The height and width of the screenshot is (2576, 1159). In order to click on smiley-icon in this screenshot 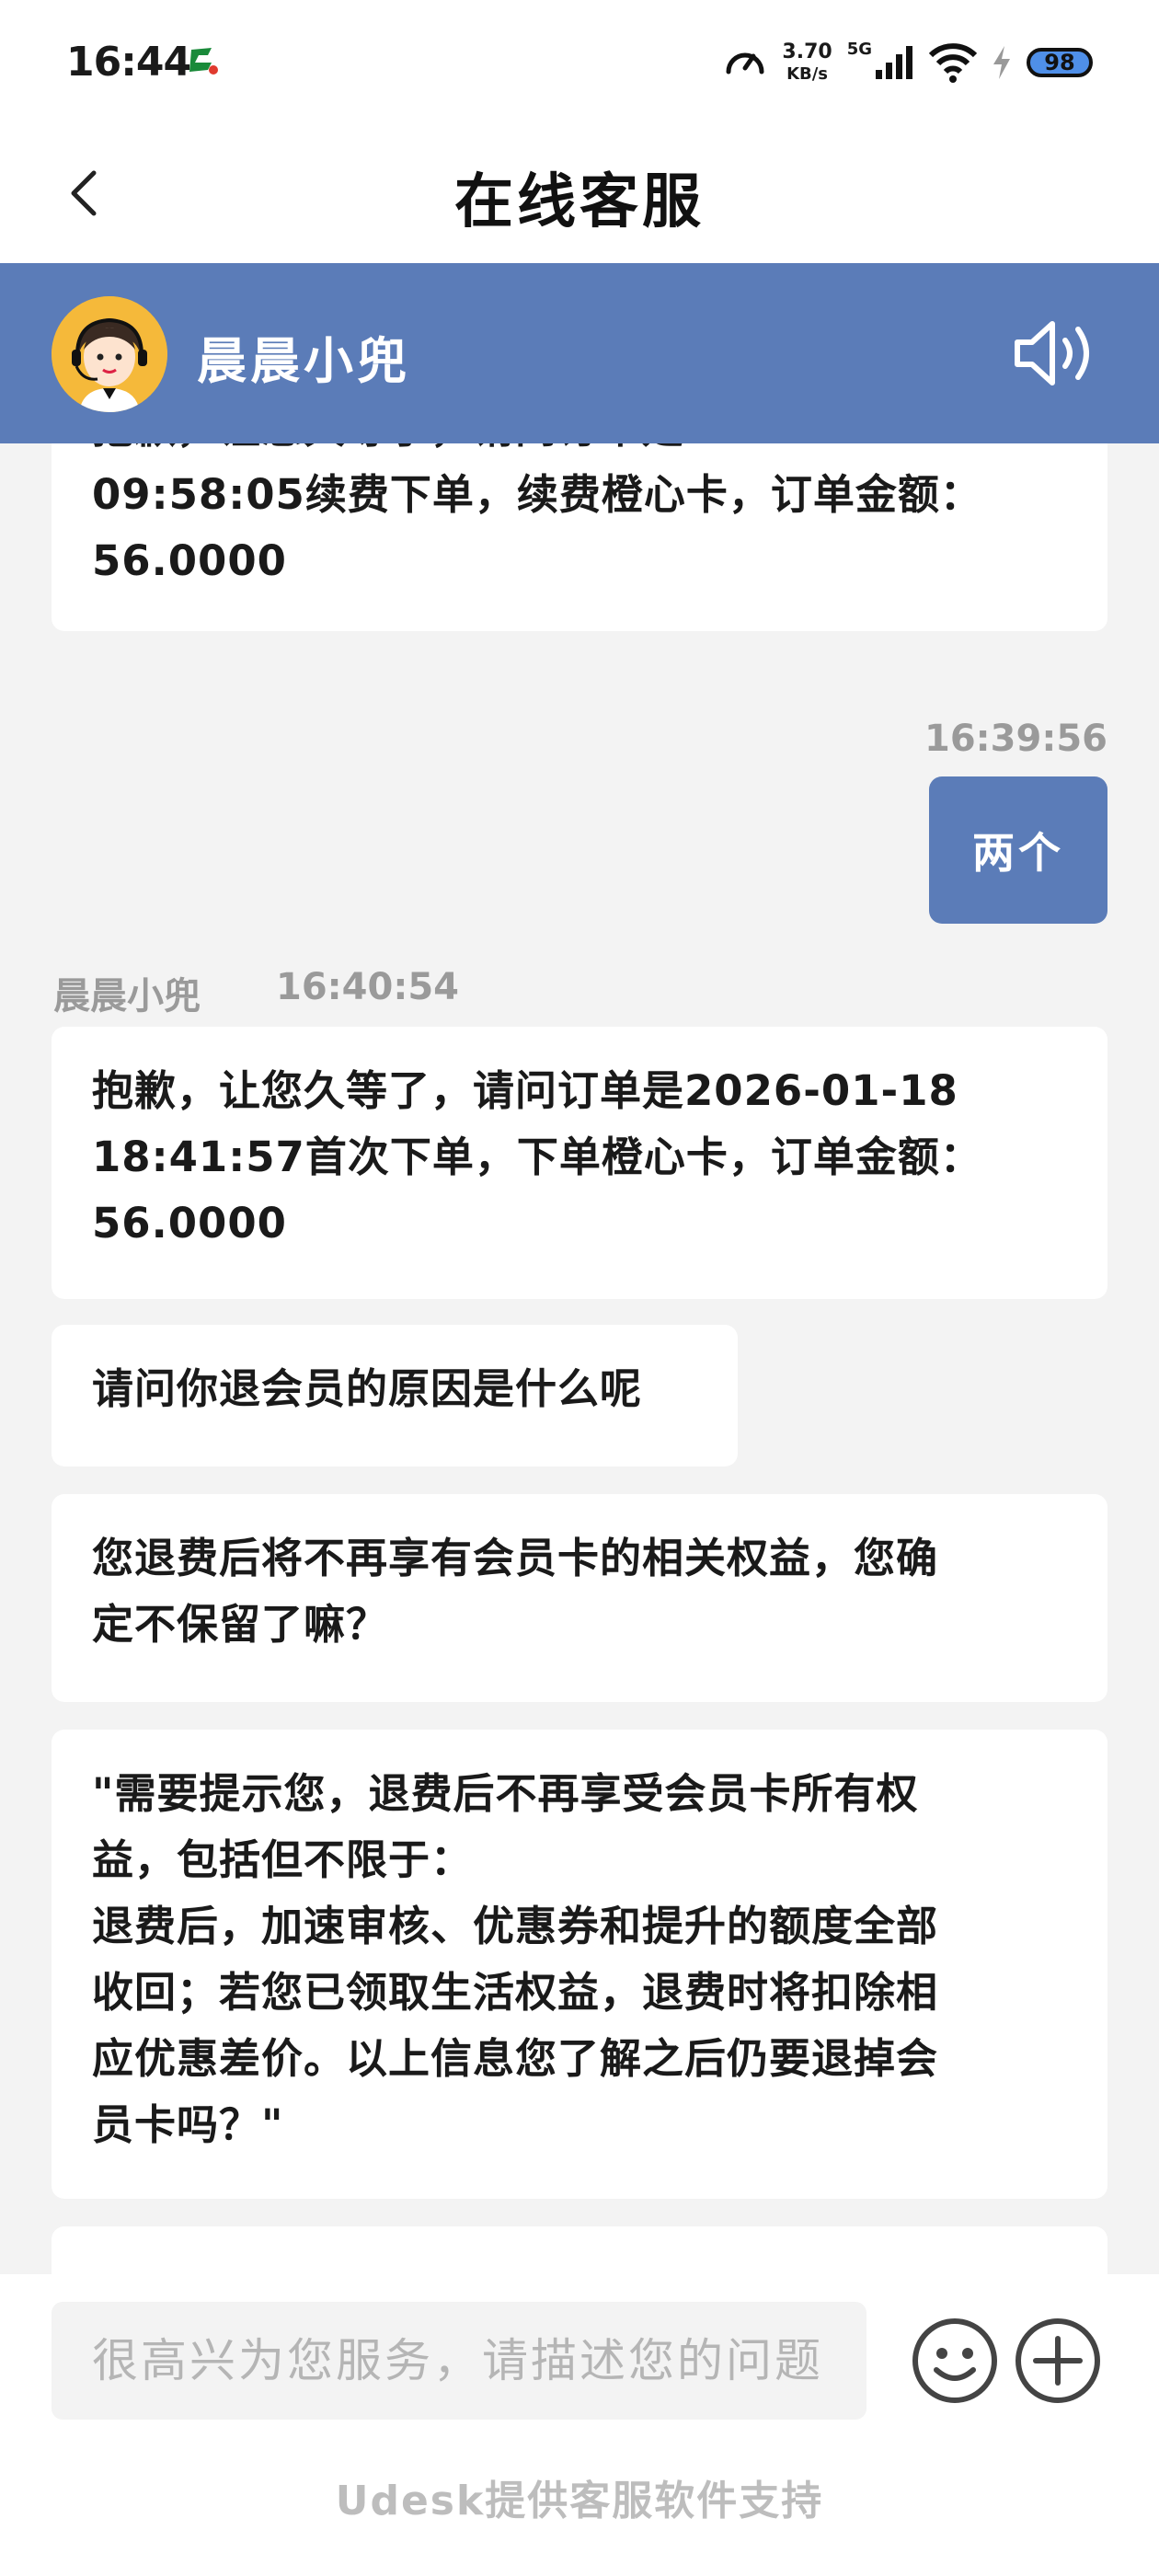, I will do `click(955, 2361)`.